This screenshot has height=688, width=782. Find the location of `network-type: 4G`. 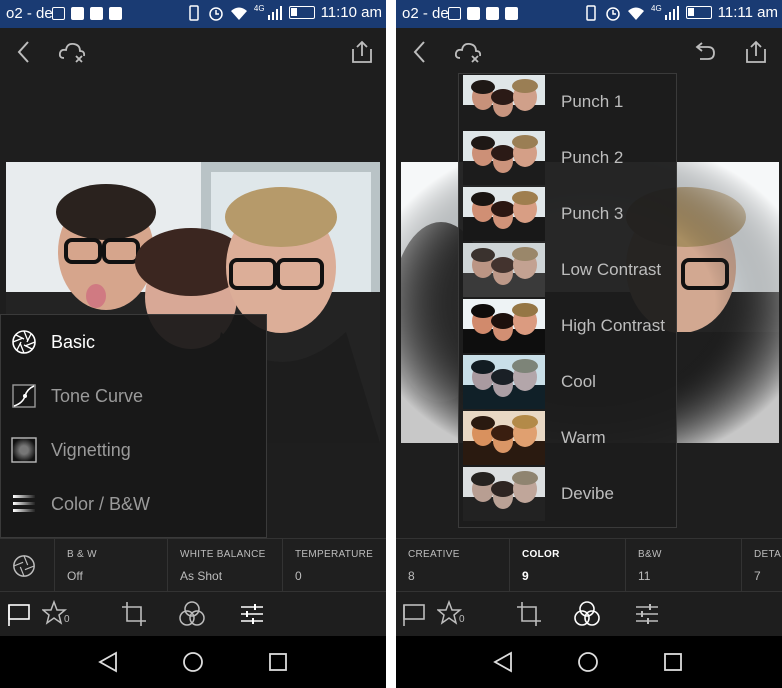

network-type: 4G is located at coordinates (656, 8).